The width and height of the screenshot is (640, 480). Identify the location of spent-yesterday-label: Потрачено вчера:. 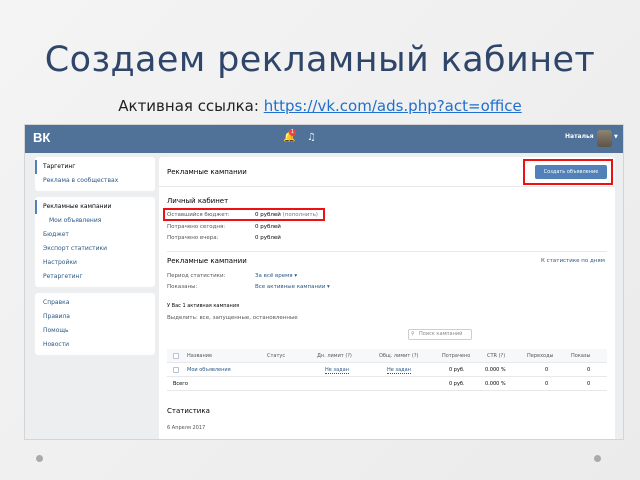
(193, 238).